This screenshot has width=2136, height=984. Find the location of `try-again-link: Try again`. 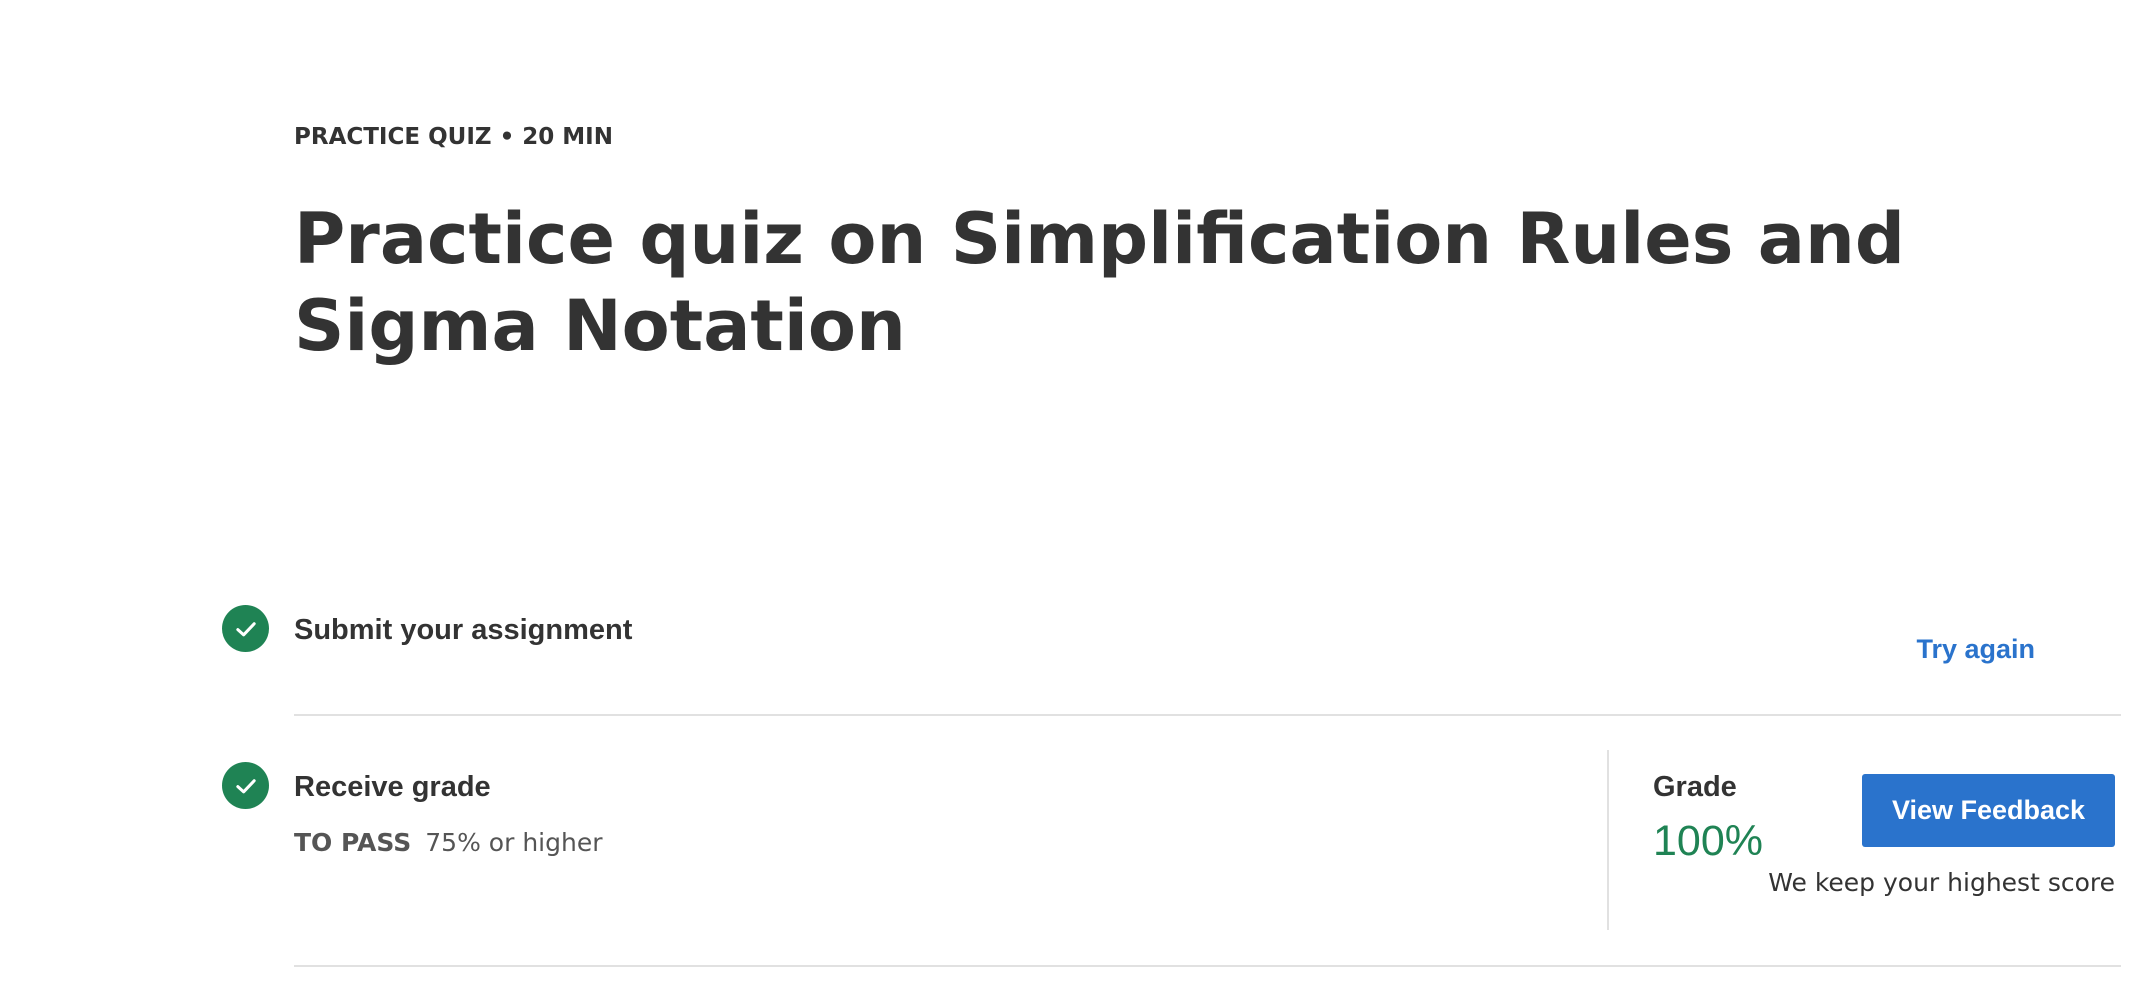

try-again-link: Try again is located at coordinates (1975, 649).